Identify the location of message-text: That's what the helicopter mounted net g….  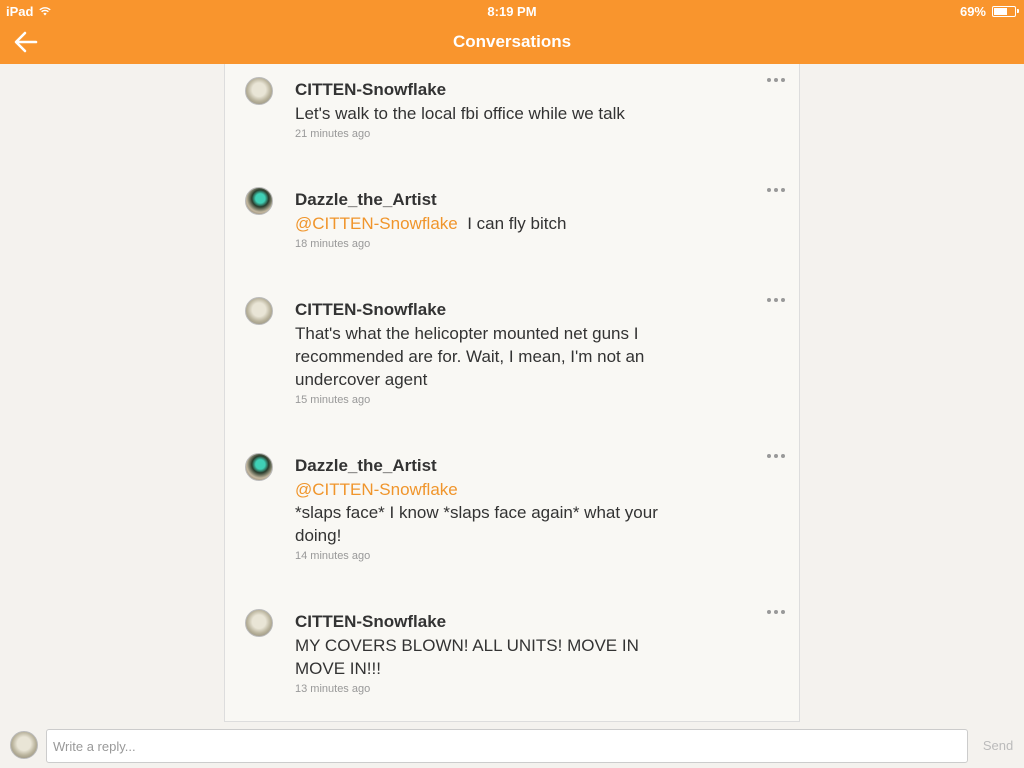
(480, 356).